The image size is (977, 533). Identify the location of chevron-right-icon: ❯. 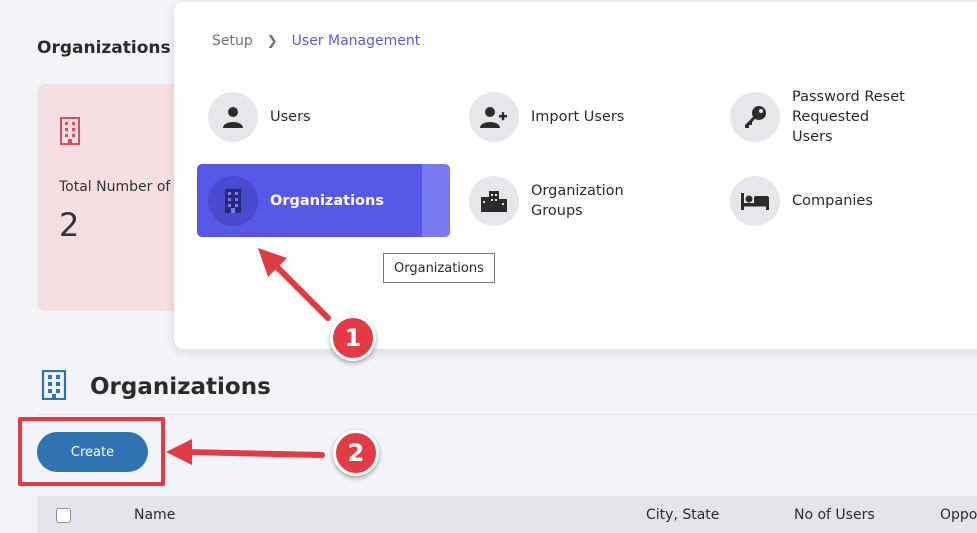
(272, 41).